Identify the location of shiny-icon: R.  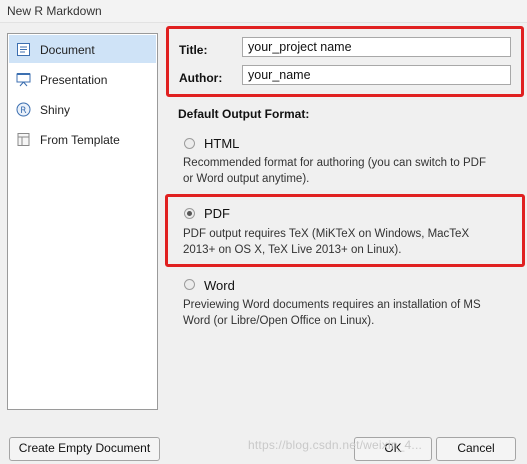
(23, 109).